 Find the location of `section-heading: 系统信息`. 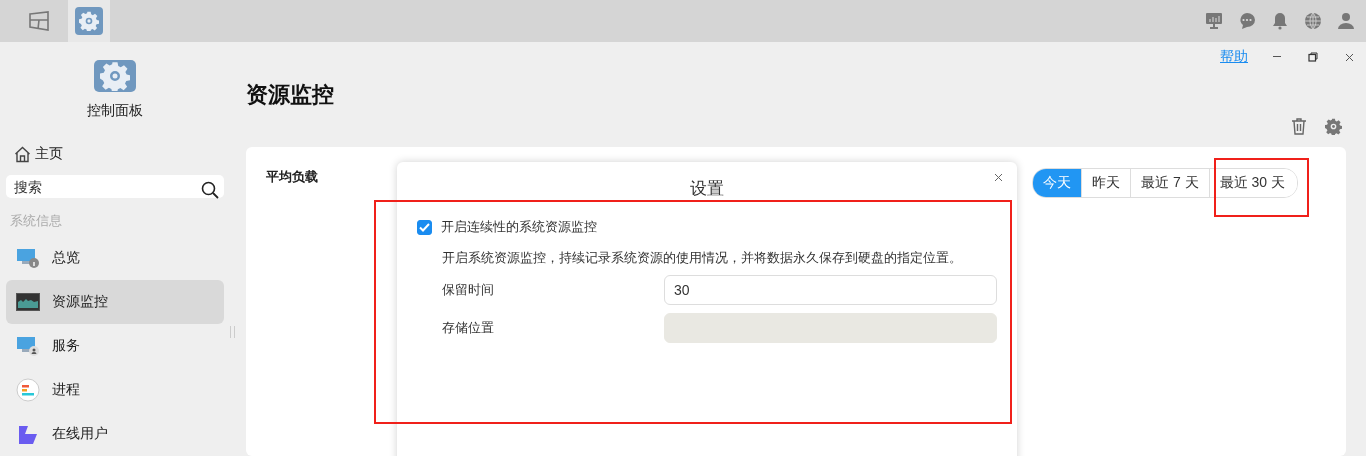

section-heading: 系统信息 is located at coordinates (36, 221).